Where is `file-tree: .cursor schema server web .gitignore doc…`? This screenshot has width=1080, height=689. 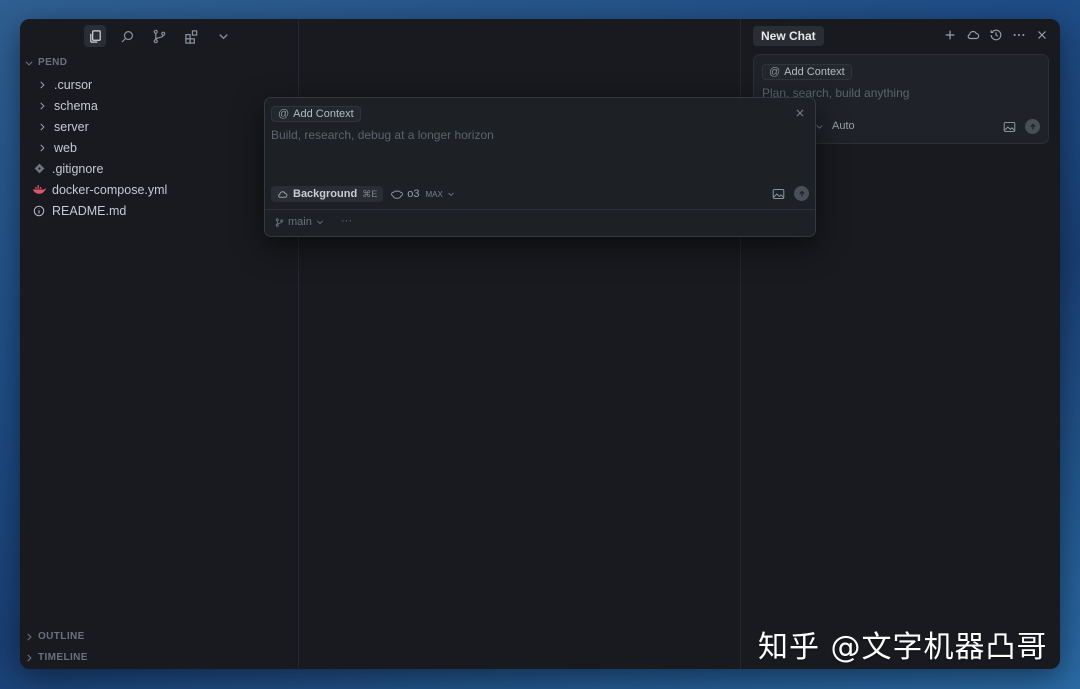 file-tree: .cursor schema server web .gitignore doc… is located at coordinates (159, 147).